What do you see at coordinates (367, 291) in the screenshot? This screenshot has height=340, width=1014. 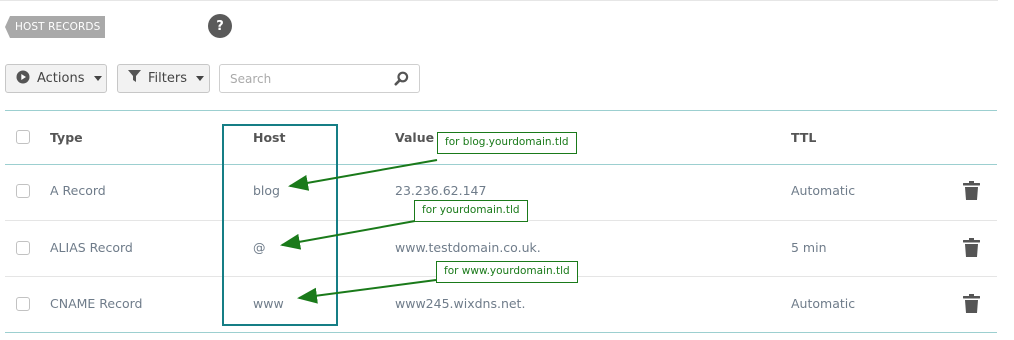 I see `annotation-arrow-www` at bounding box center [367, 291].